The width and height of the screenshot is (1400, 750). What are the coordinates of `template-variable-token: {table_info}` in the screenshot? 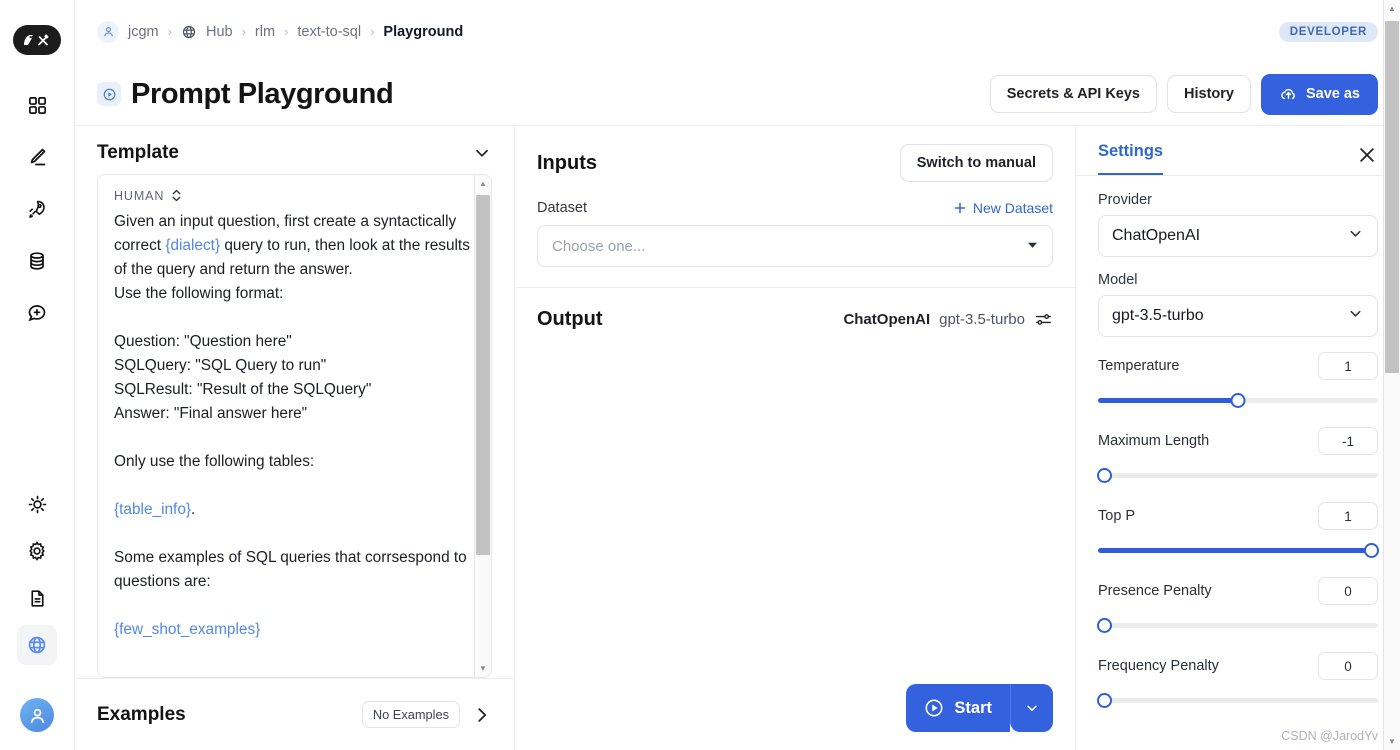 It's located at (153, 509).